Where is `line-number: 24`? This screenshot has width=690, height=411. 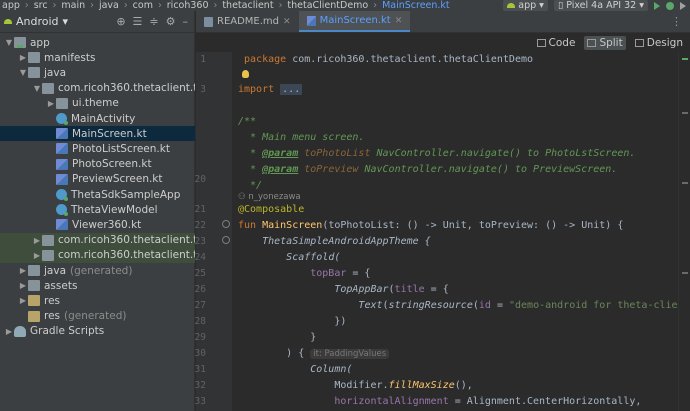
line-number: 24 is located at coordinates (200, 257).